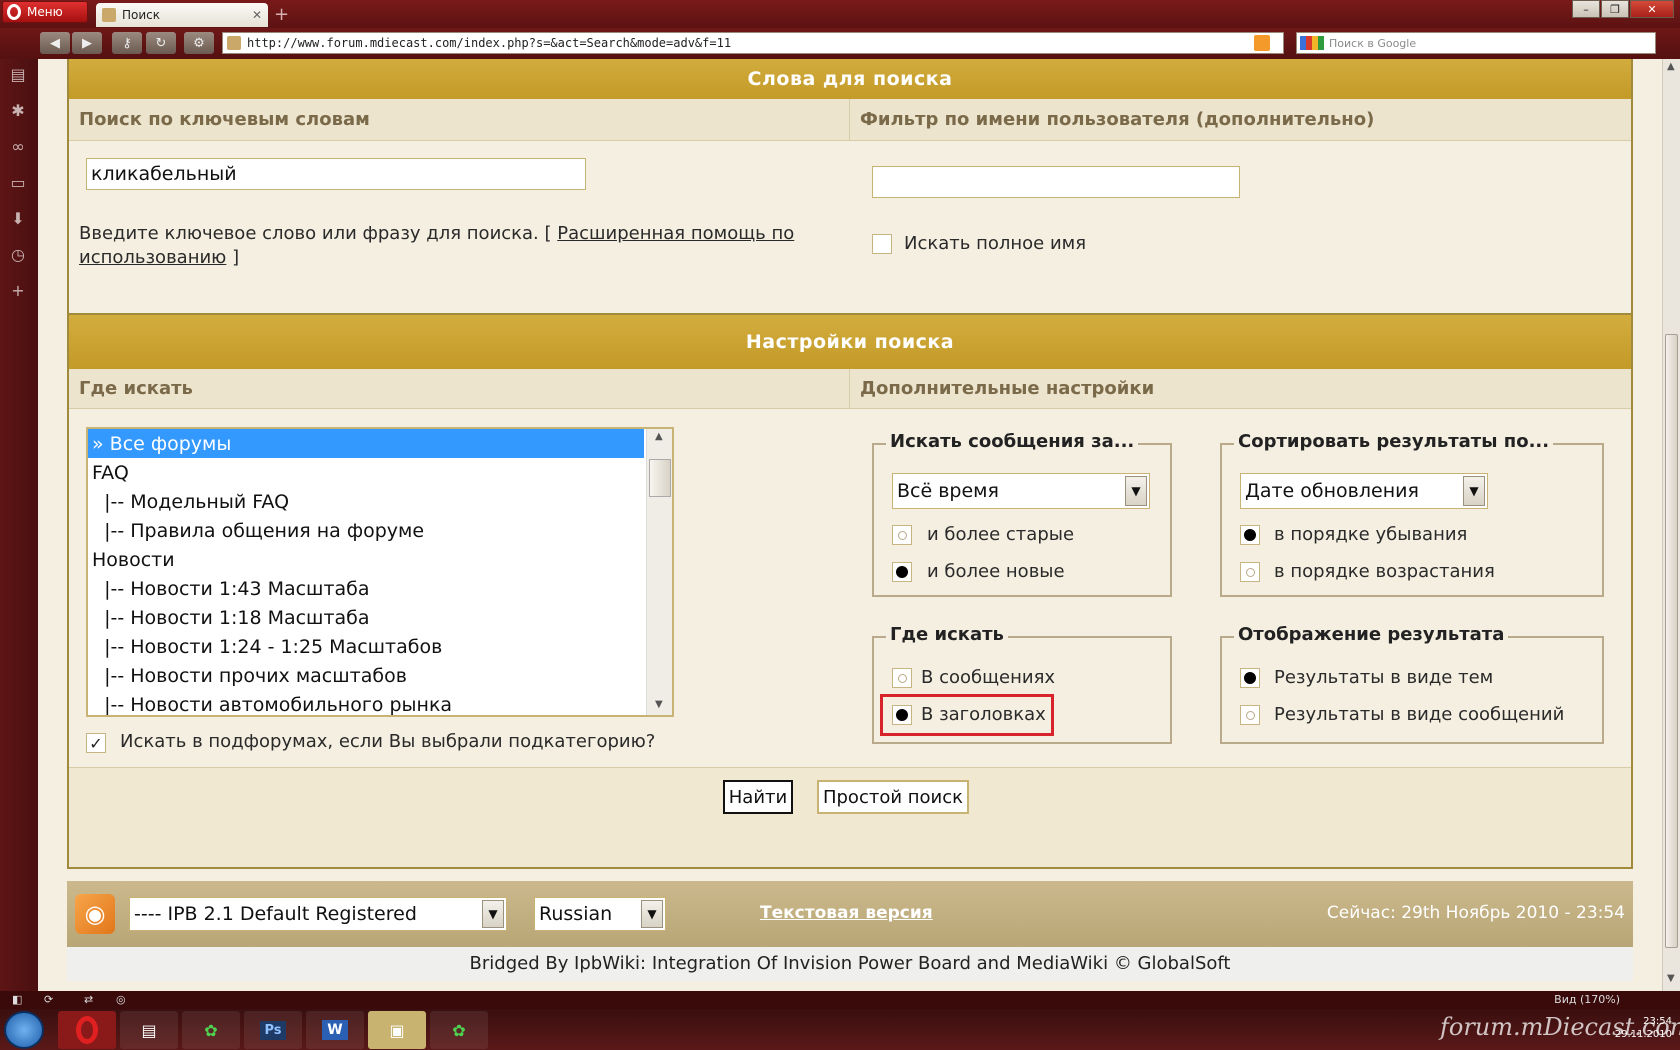 This screenshot has width=1680, height=1050. What do you see at coordinates (366, 588) in the screenshot?
I see `forum-option: |-- Новости 1:43 Масштаба` at bounding box center [366, 588].